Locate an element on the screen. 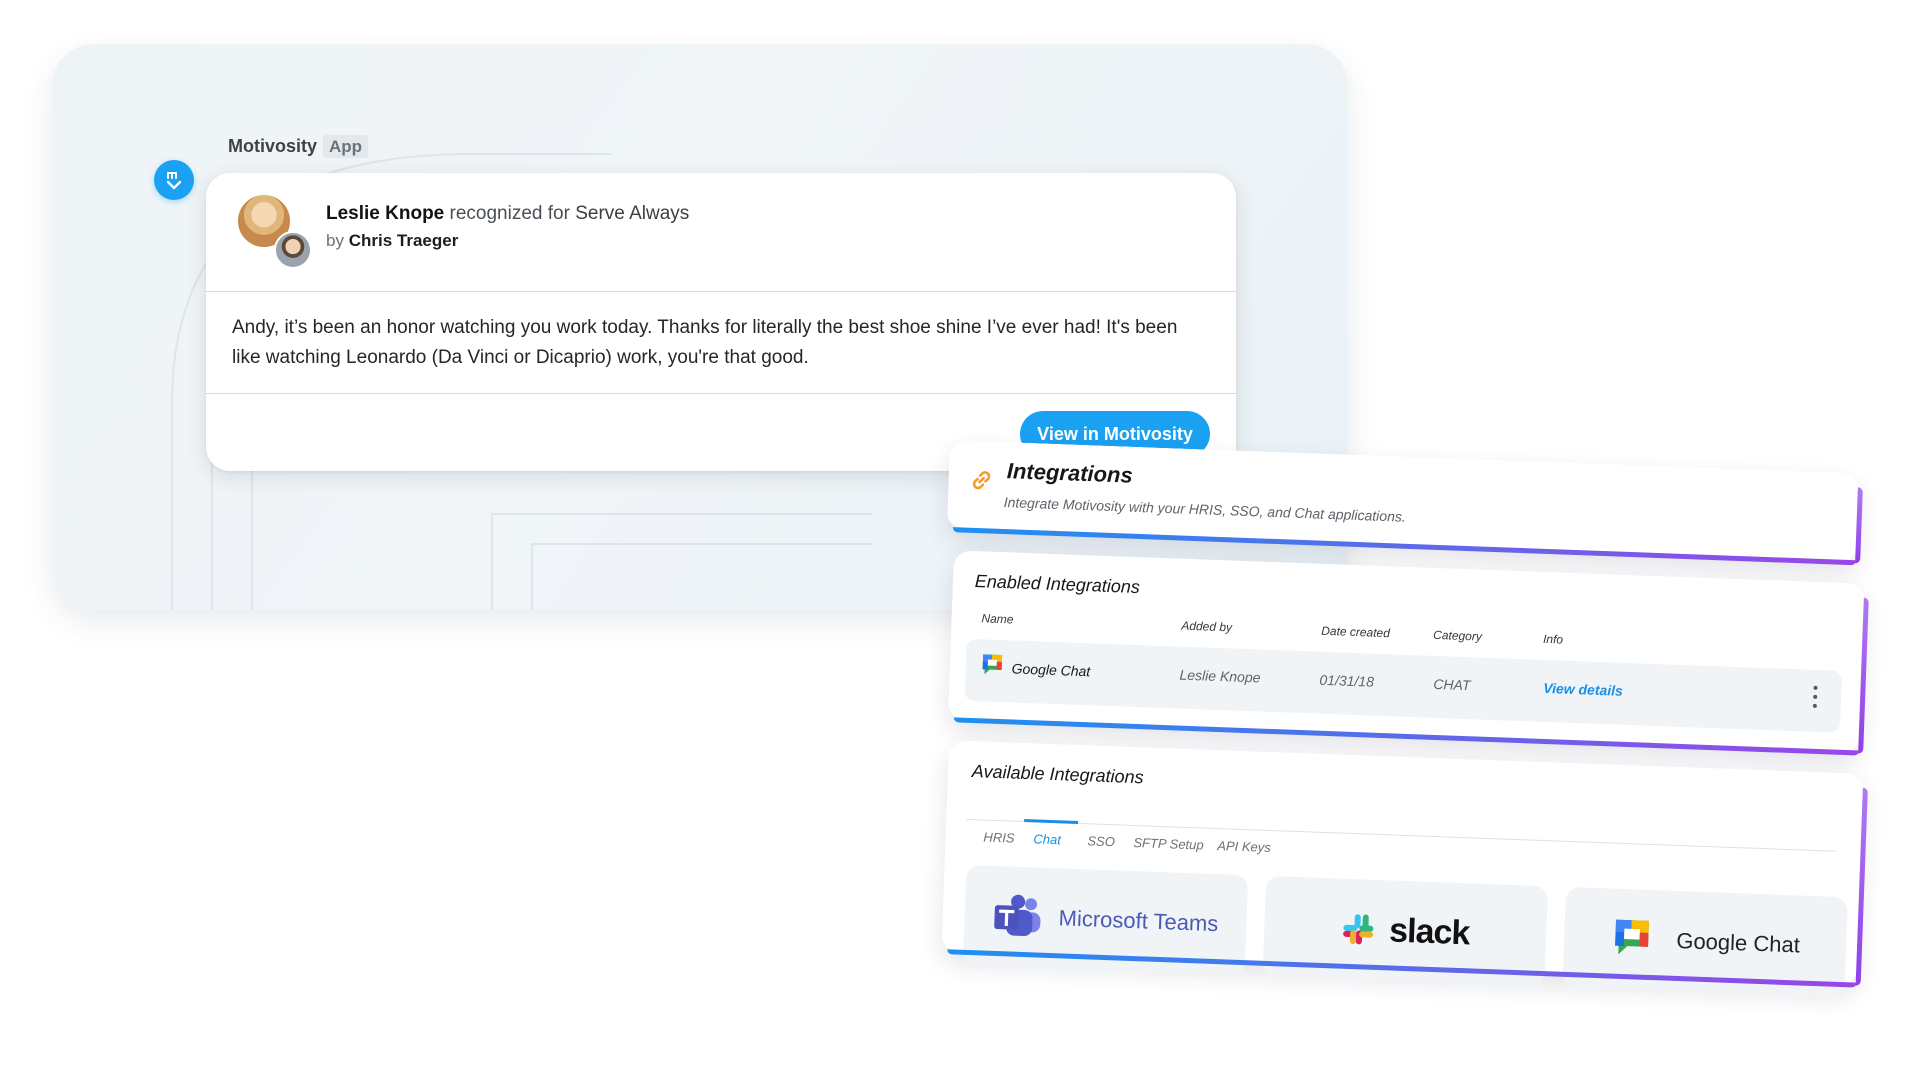 The image size is (1920, 1080). recognition-headline: Leslie Knope recognized for Serve Always is located at coordinates (507, 214).